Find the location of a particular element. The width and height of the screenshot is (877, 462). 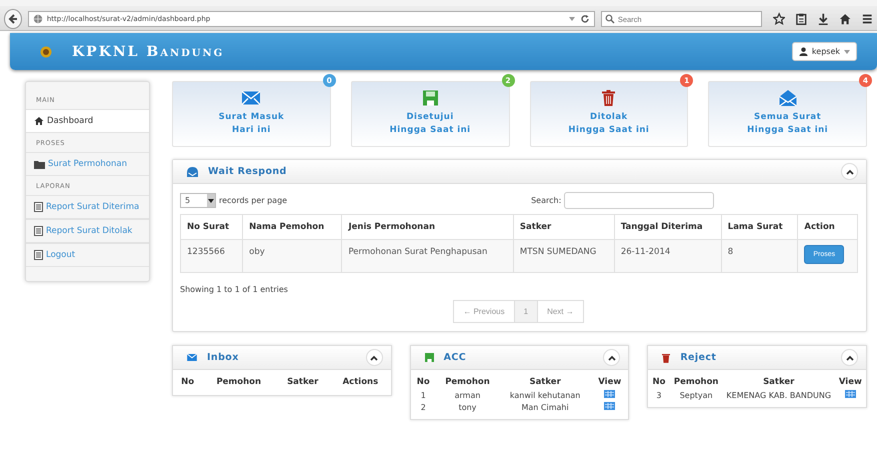

panel-title: Reject is located at coordinates (699, 357).